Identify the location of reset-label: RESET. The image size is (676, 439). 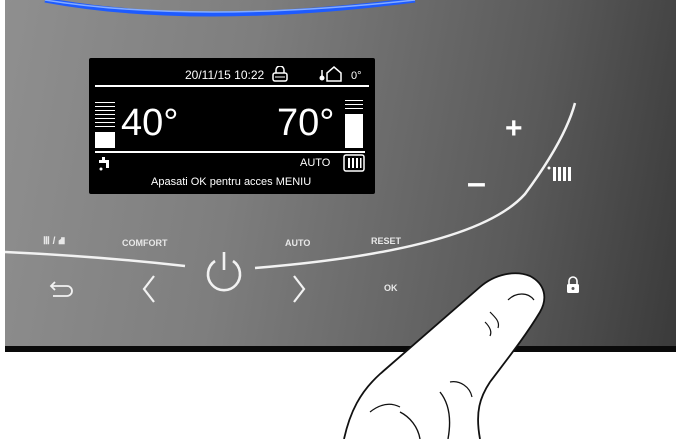
(386, 241).